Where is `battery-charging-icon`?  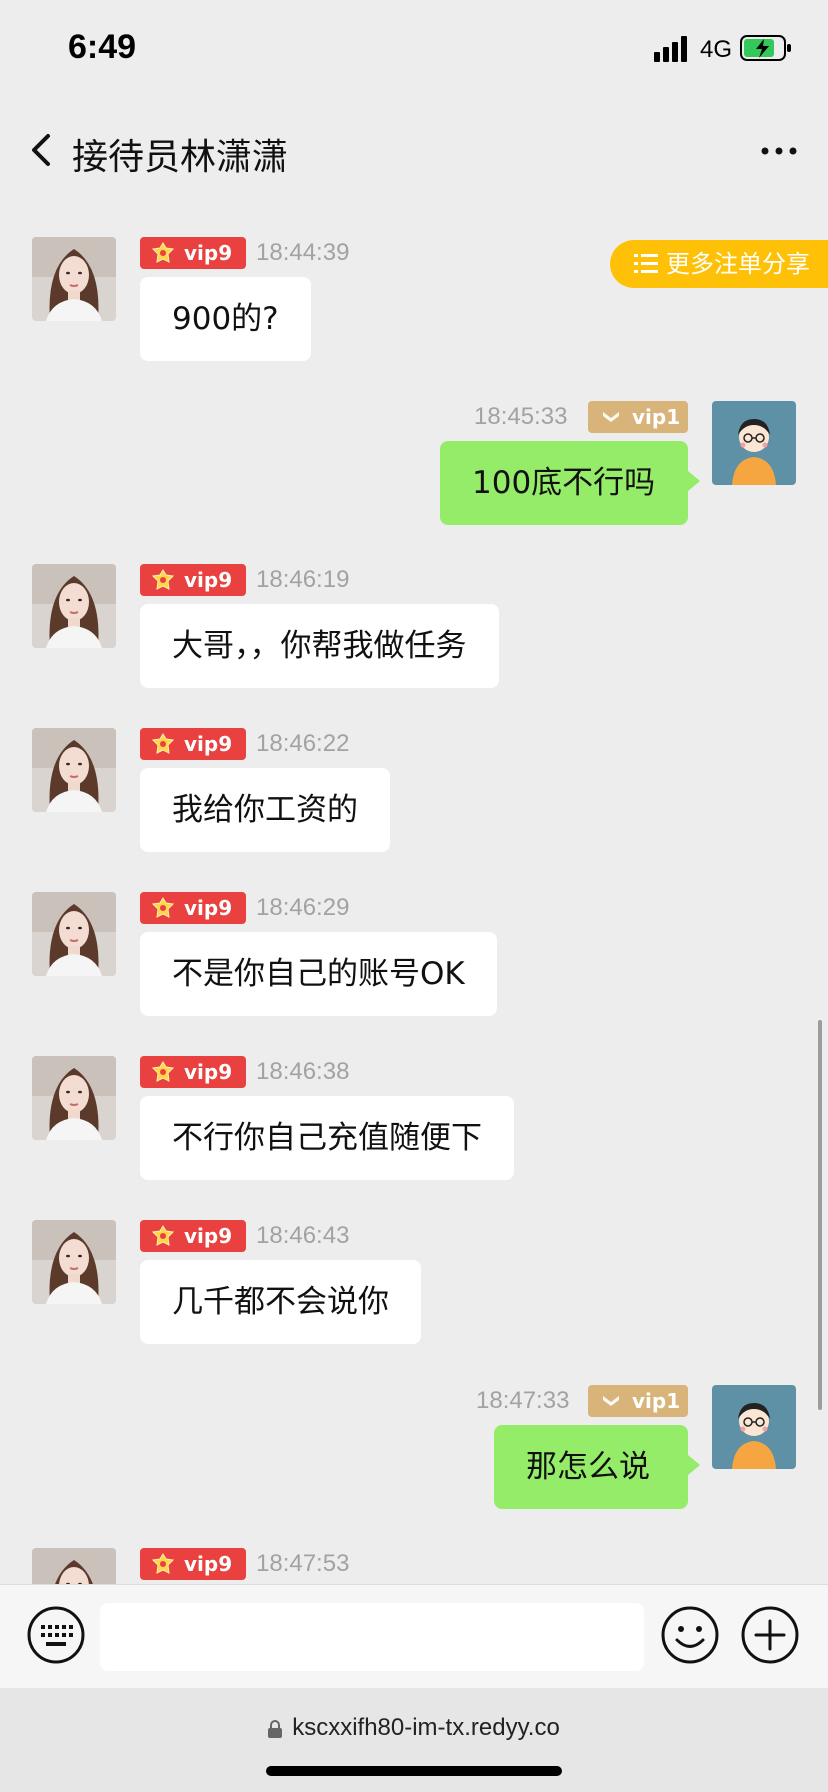 battery-charging-icon is located at coordinates (765, 48).